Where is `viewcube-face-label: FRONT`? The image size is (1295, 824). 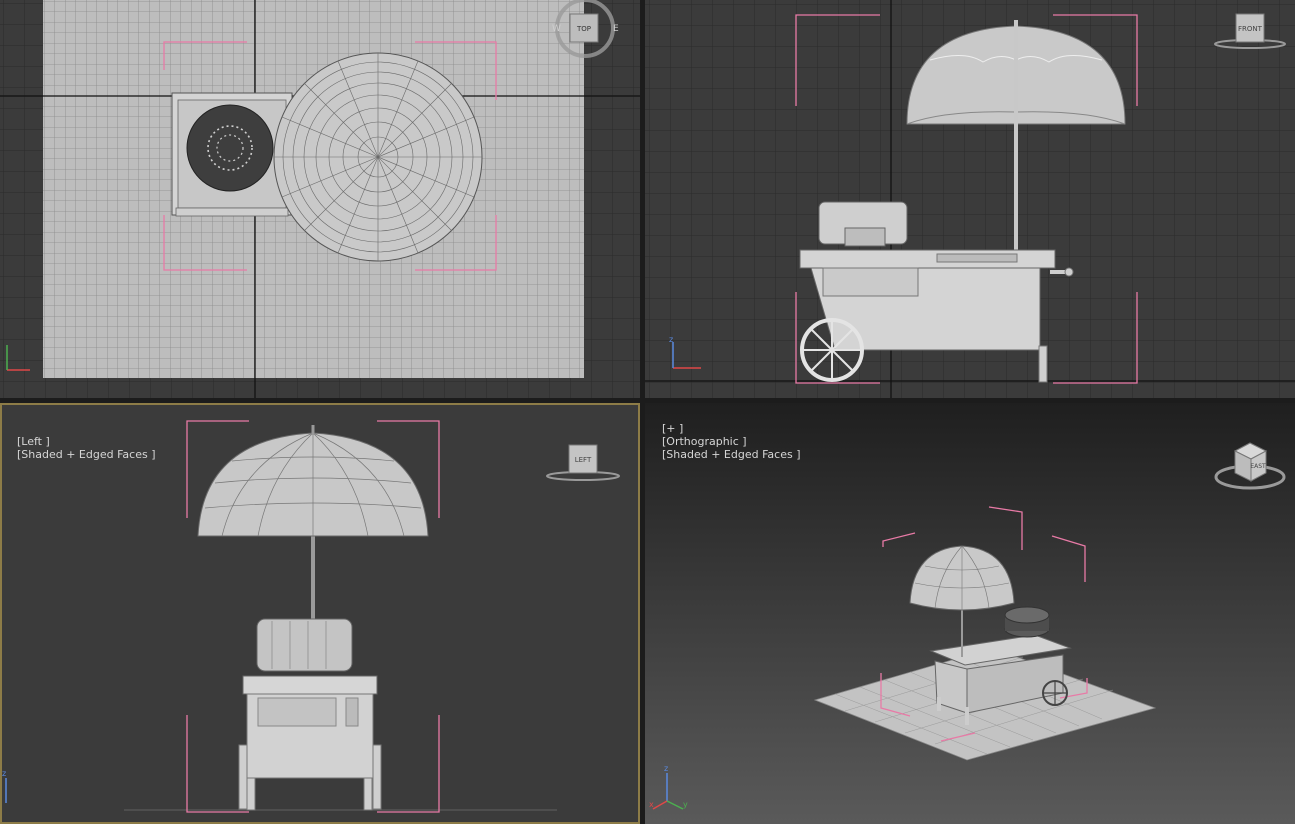
viewcube-face-label: FRONT is located at coordinates (1250, 29).